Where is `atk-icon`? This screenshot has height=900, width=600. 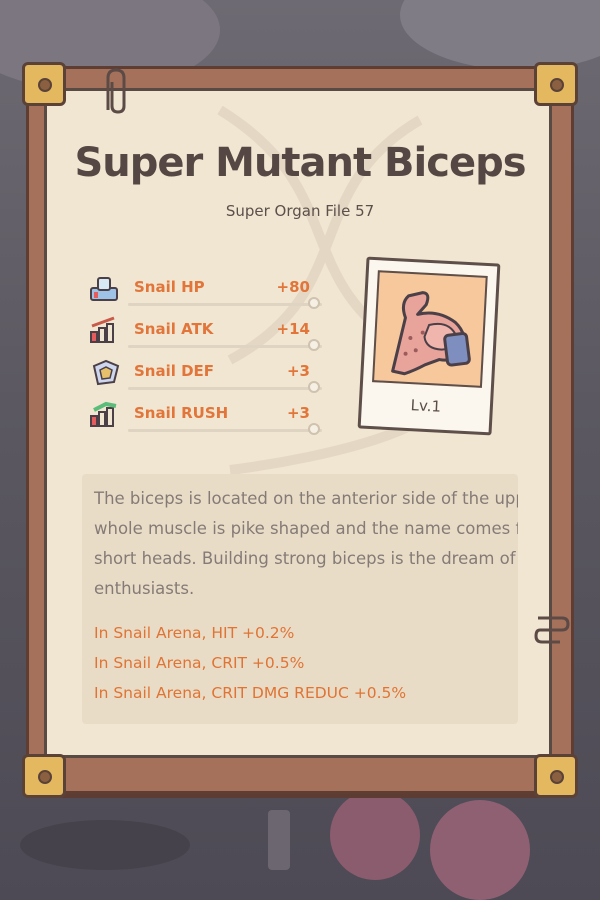
atk-icon is located at coordinates (102, 329).